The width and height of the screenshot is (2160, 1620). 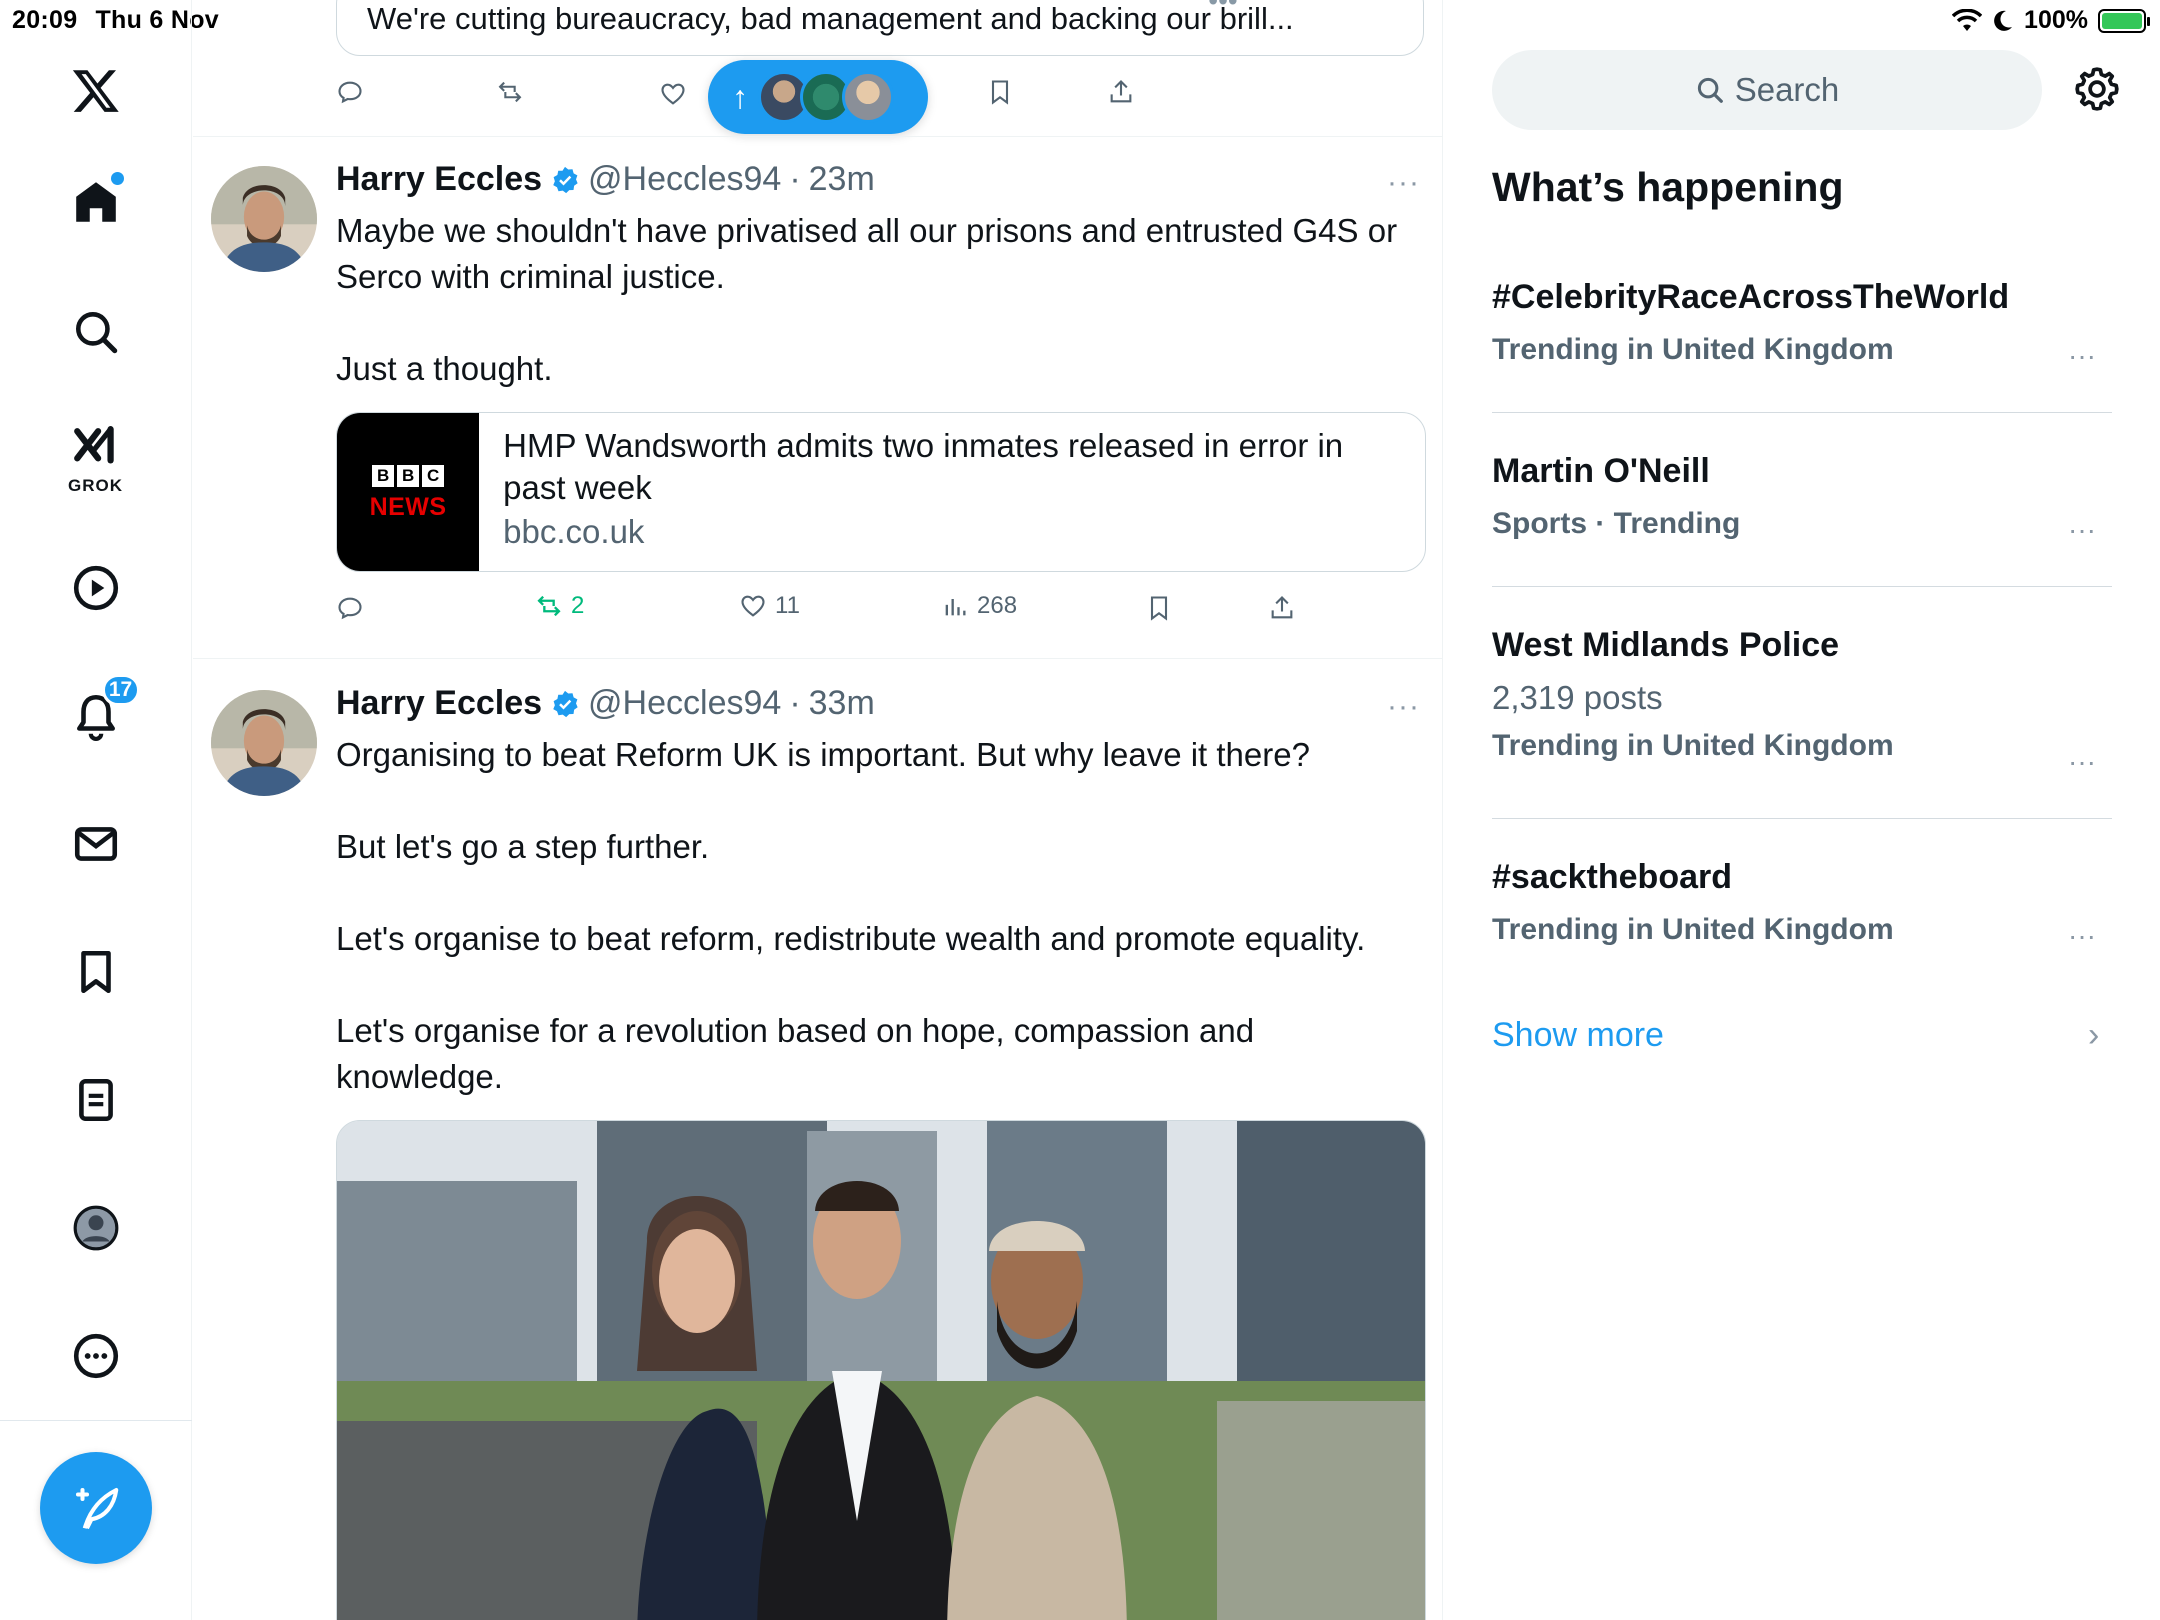 What do you see at coordinates (96, 1228) in the screenshot?
I see `profile-avatar-icon` at bounding box center [96, 1228].